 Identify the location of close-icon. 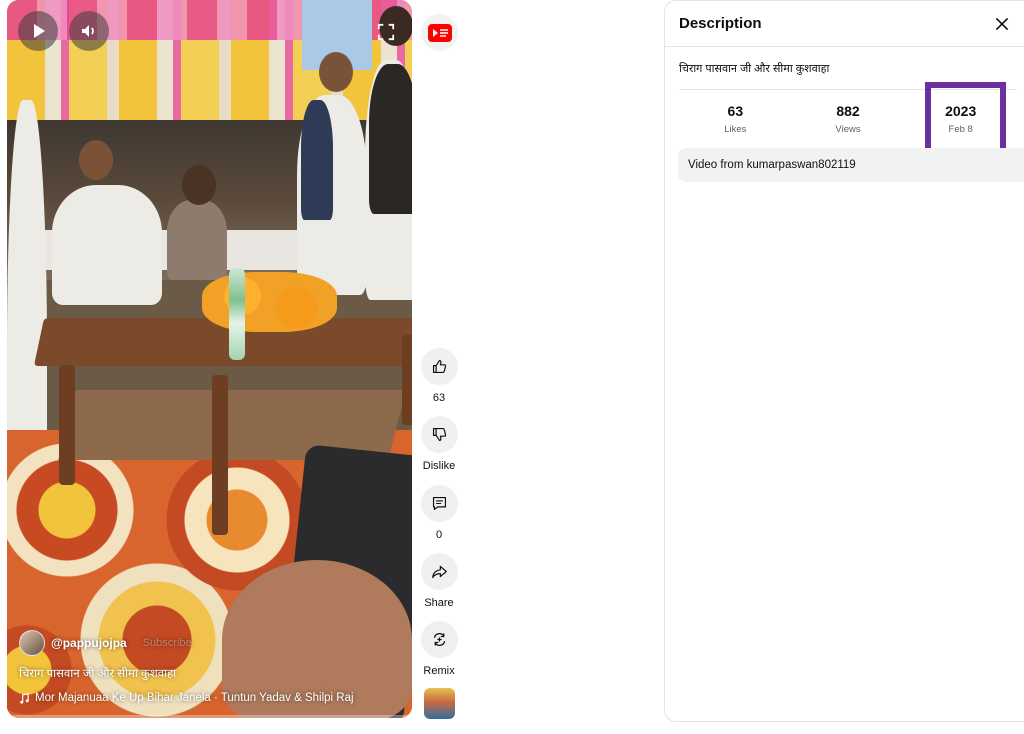
(1002, 23).